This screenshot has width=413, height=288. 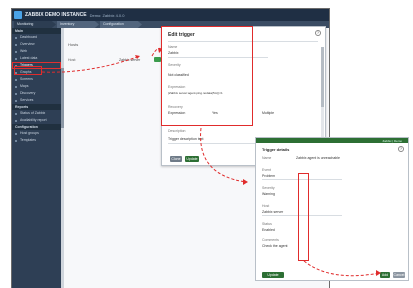 What do you see at coordinates (267, 224) in the screenshot?
I see `field-label-status: Status` at bounding box center [267, 224].